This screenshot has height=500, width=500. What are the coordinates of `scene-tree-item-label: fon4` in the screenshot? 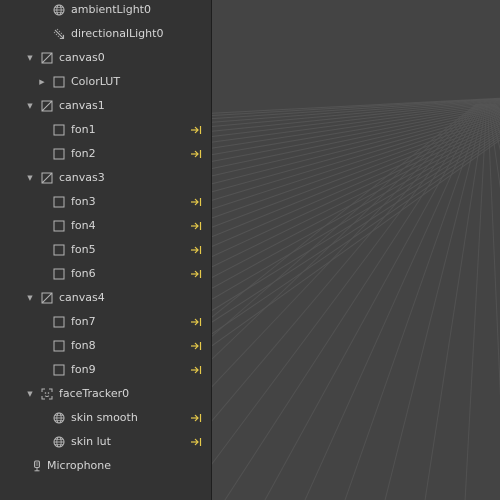 It's located at (83, 225).